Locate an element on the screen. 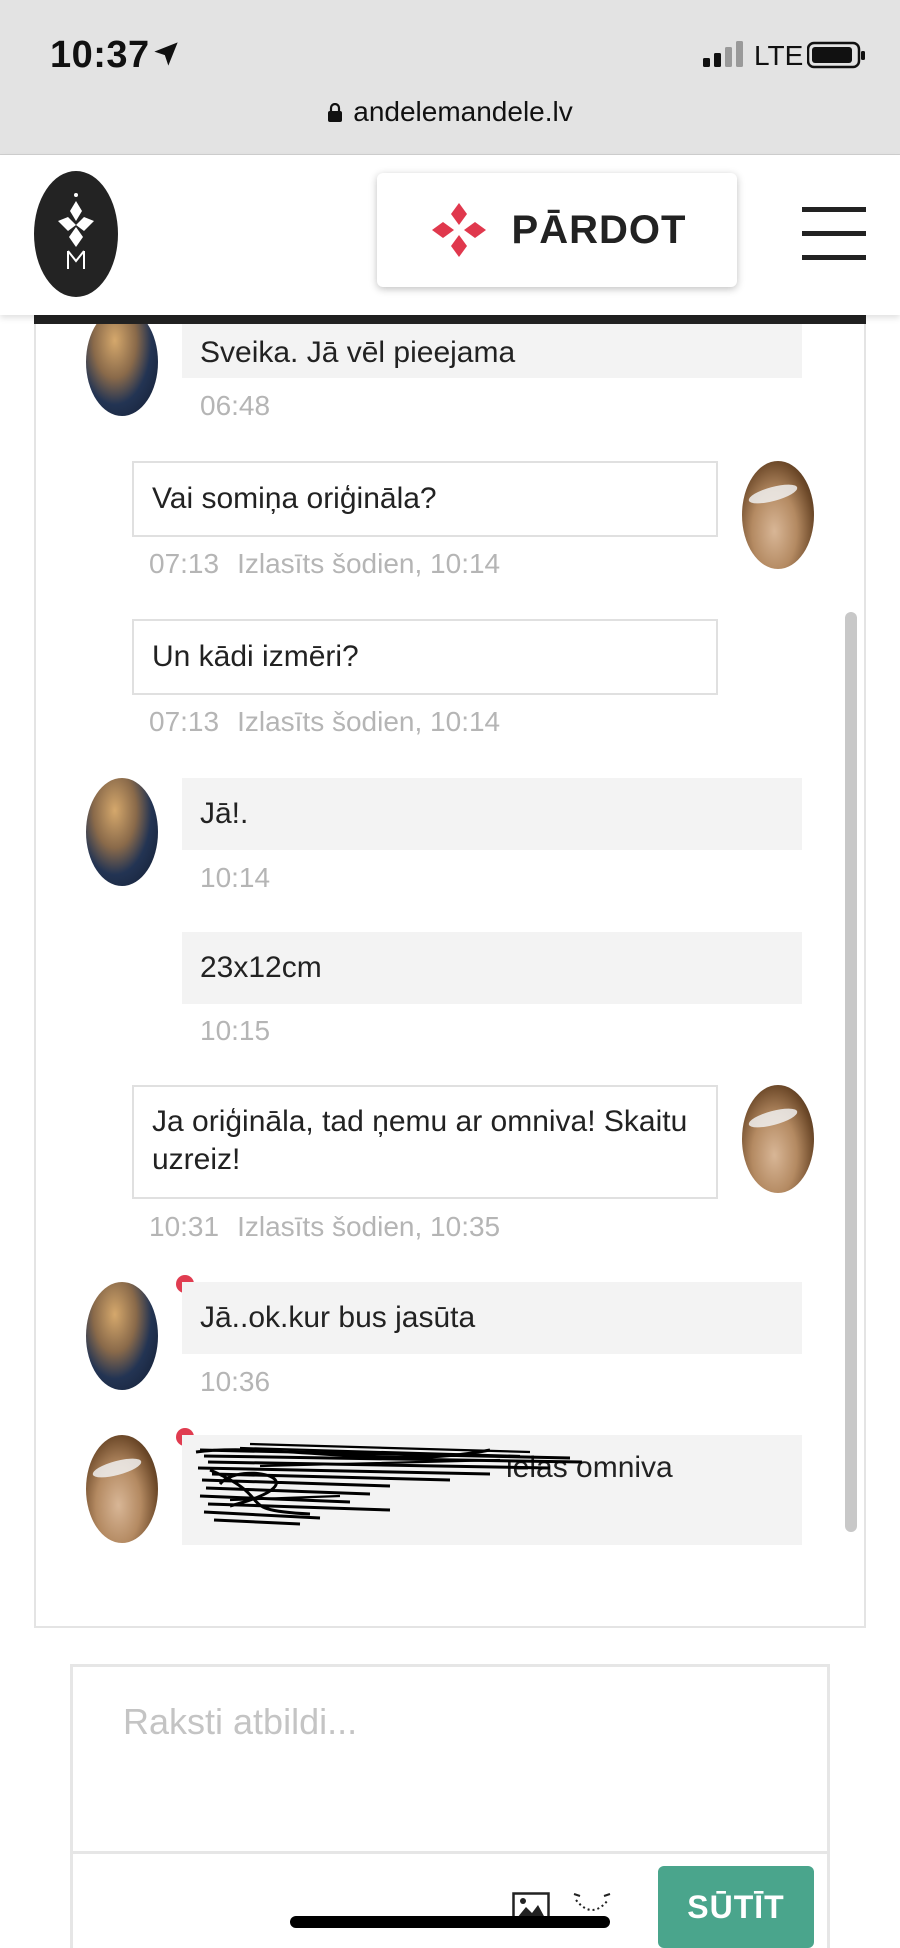  header-divider is located at coordinates (450, 319).